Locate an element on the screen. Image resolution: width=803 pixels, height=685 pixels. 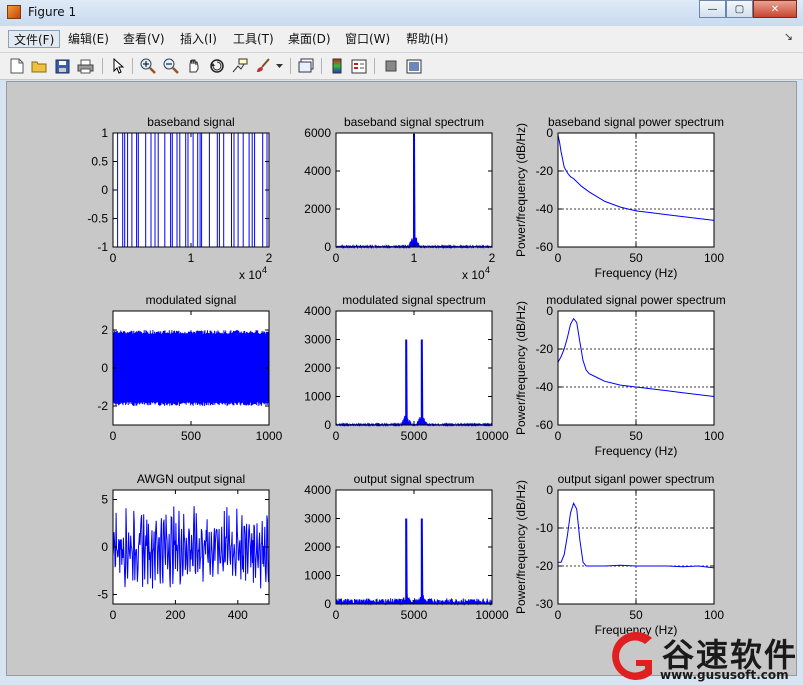
zoom-in-icon is located at coordinates (148, 66).